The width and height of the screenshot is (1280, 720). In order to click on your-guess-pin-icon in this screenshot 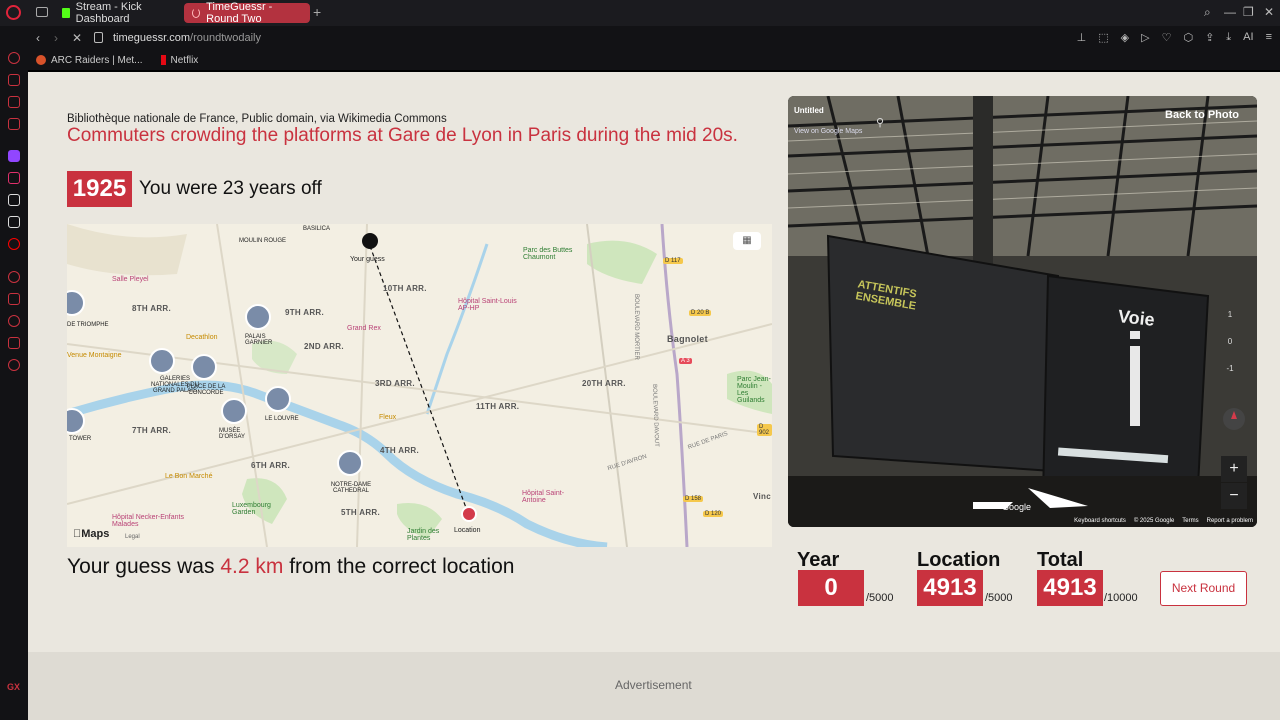, I will do `click(370, 241)`.